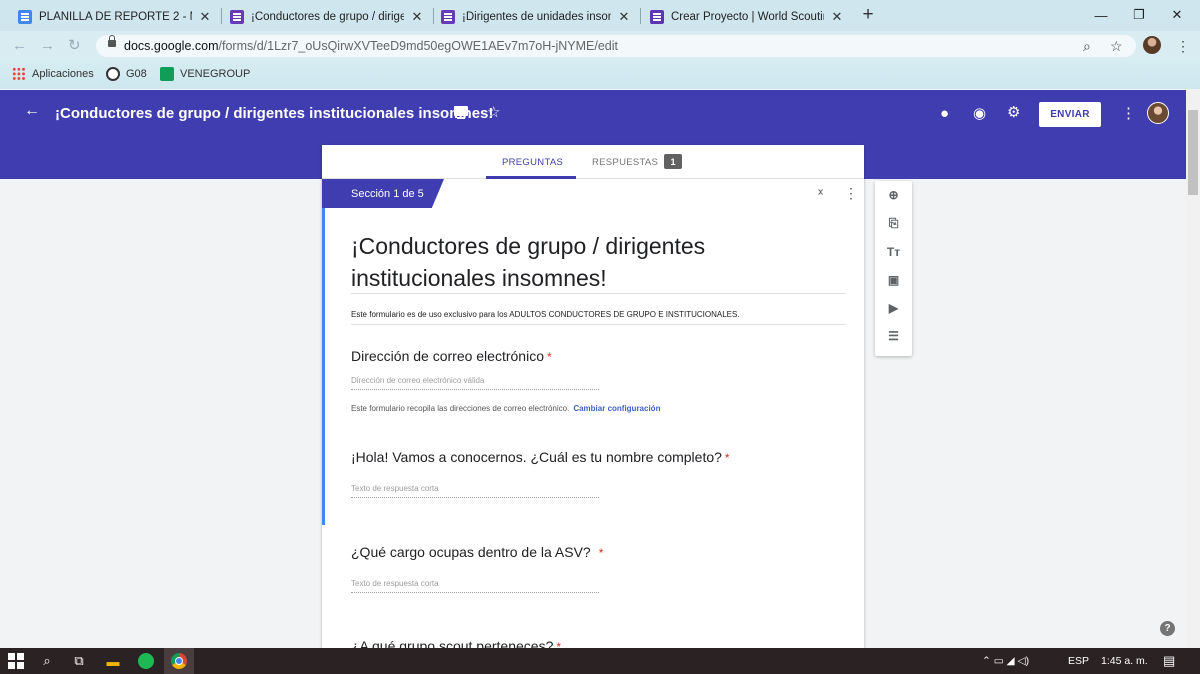 This screenshot has width=1200, height=674. What do you see at coordinates (531, 177) in the screenshot?
I see `active-tab-indicator` at bounding box center [531, 177].